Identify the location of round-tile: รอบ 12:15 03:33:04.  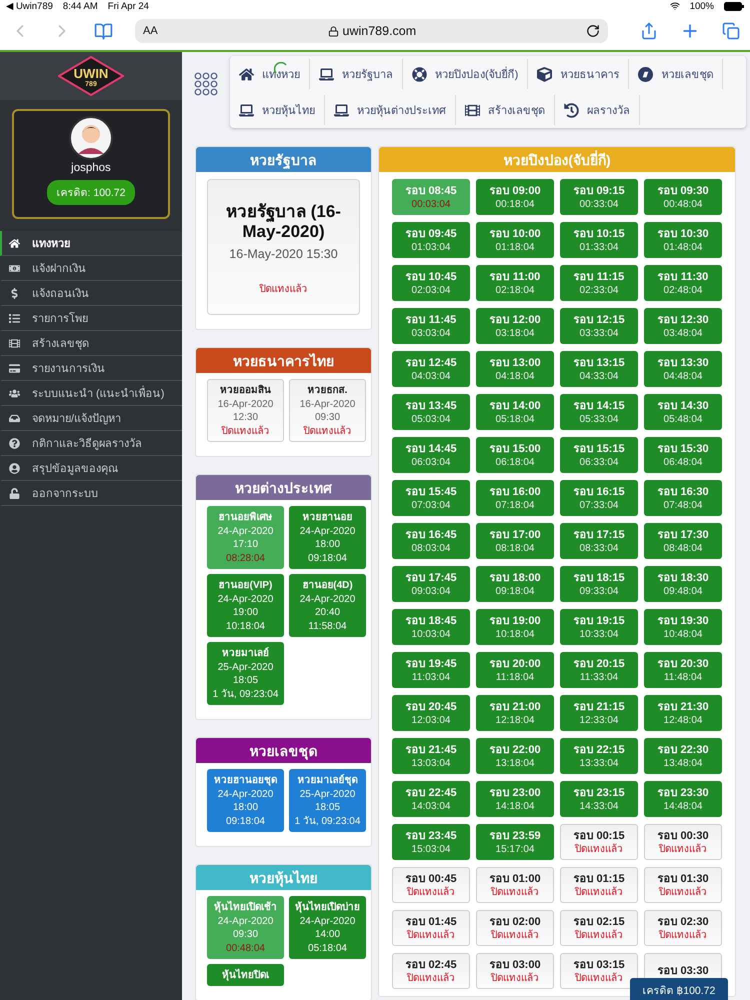
(599, 326).